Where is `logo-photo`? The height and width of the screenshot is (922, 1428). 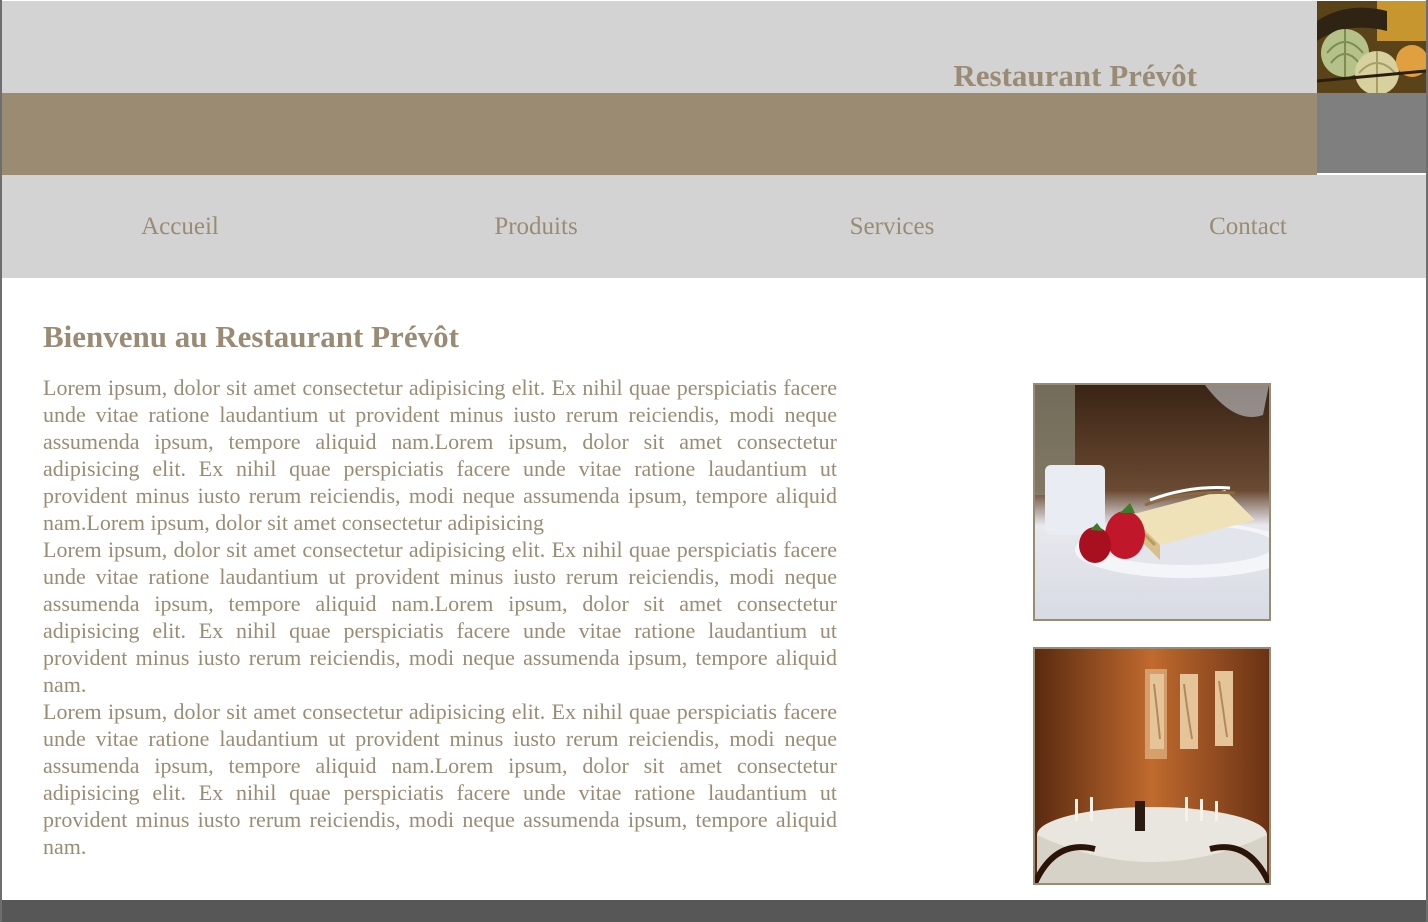
logo-photo is located at coordinates (1371, 47).